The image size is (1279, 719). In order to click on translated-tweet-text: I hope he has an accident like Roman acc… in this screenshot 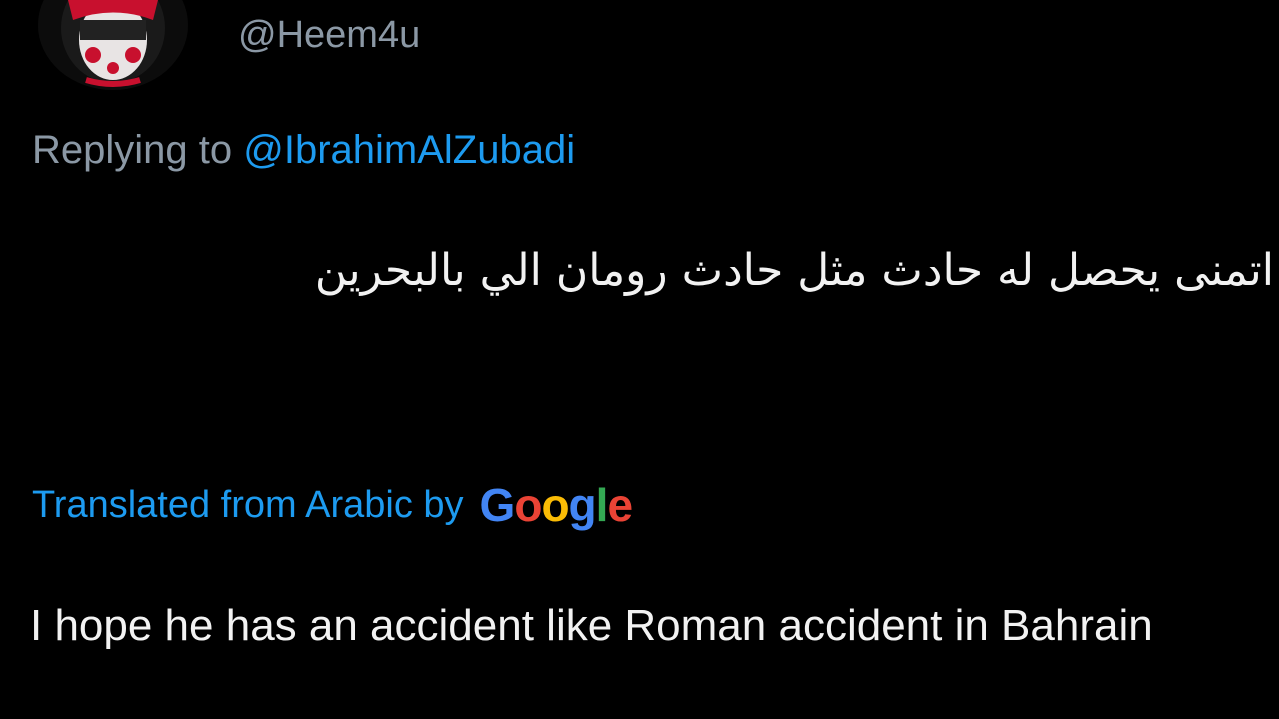, I will do `click(591, 625)`.